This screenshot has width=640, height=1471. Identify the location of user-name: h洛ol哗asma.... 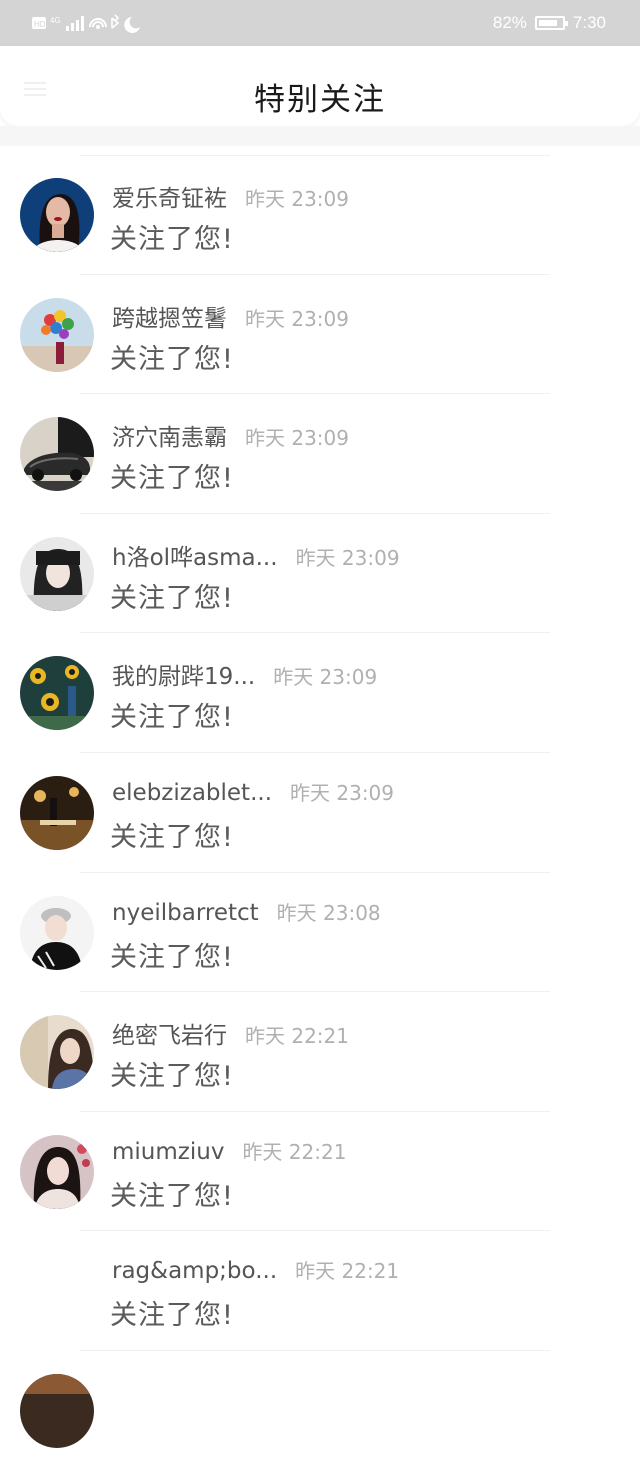
(195, 555).